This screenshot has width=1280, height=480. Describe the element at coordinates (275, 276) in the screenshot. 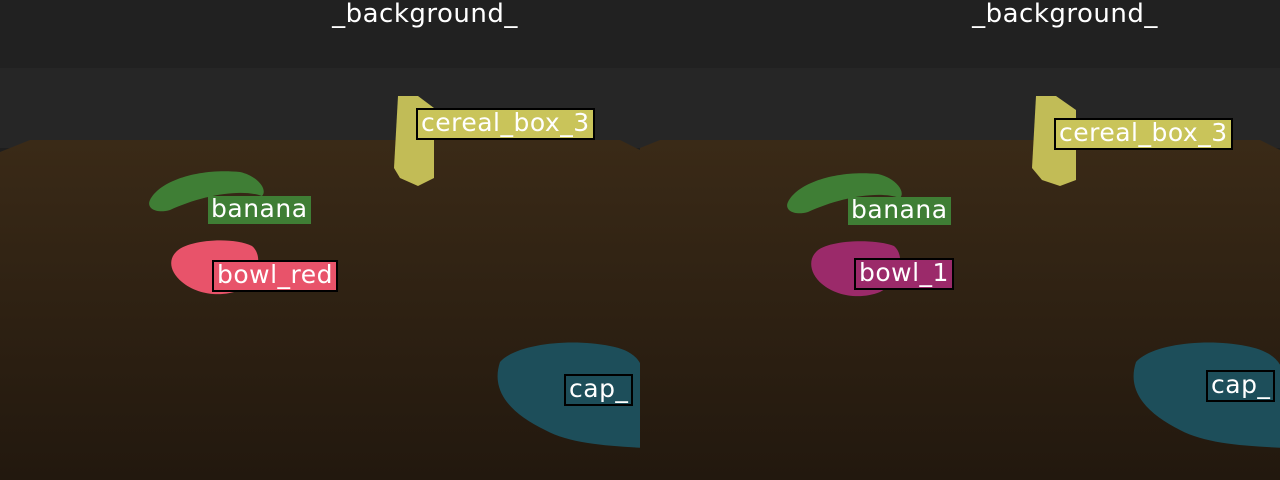

I see `bowl-label: bowl_red` at that location.